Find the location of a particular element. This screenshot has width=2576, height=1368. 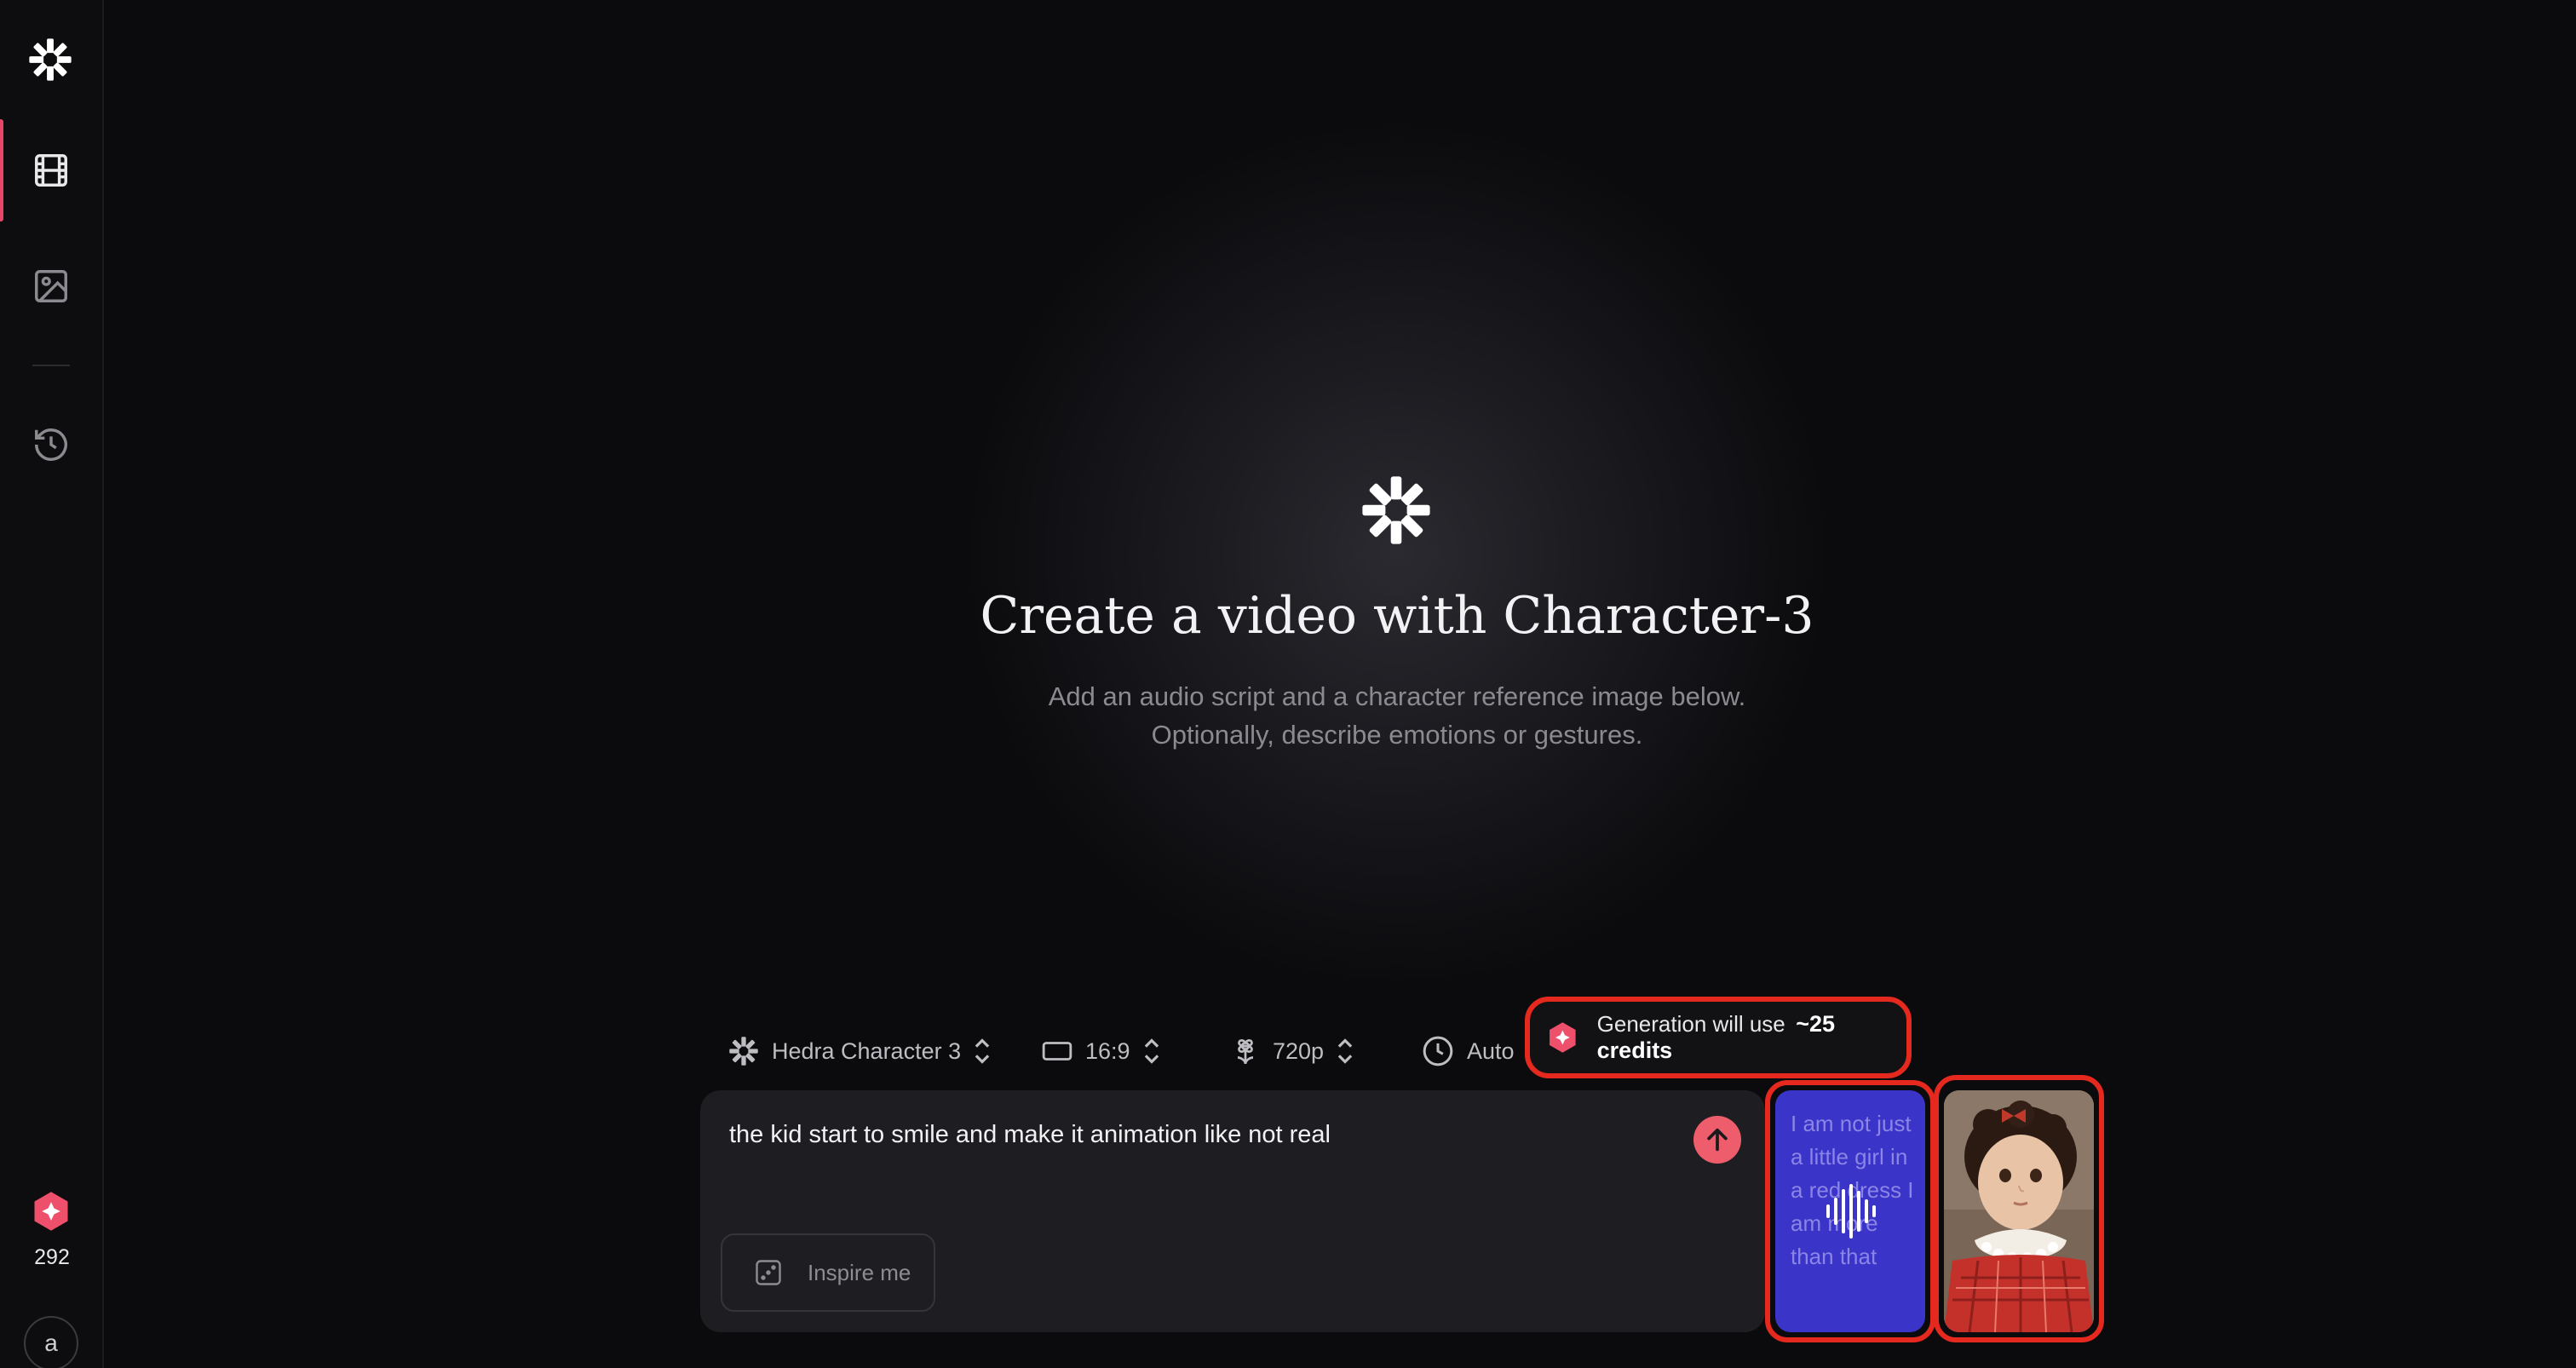

arrow-up-icon is located at coordinates (1718, 1140).